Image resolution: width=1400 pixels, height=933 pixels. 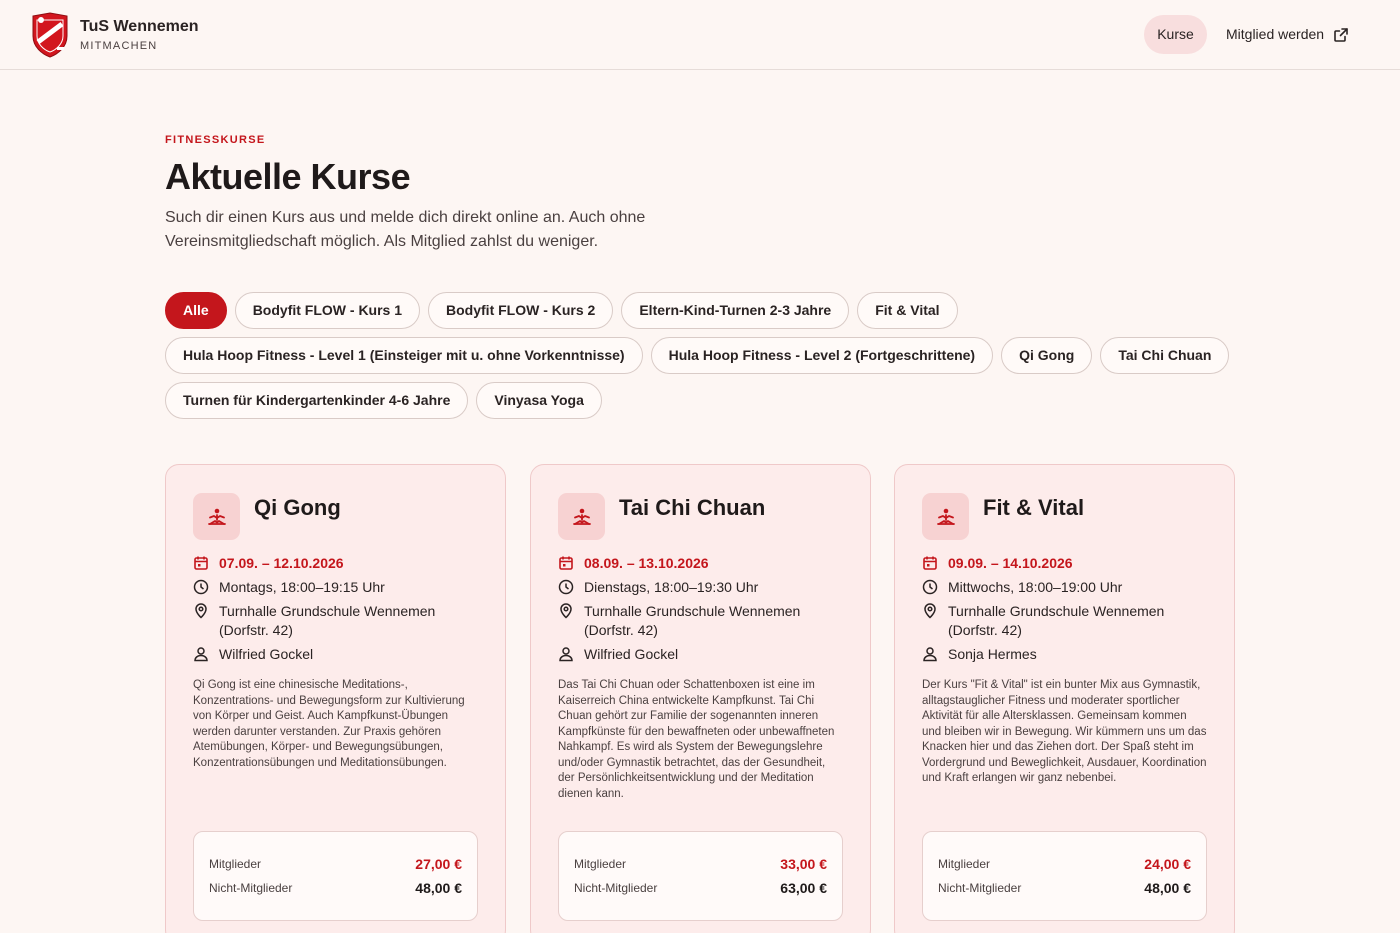 What do you see at coordinates (215, 140) in the screenshot?
I see `section-eyebrow: FITNESSKURSE` at bounding box center [215, 140].